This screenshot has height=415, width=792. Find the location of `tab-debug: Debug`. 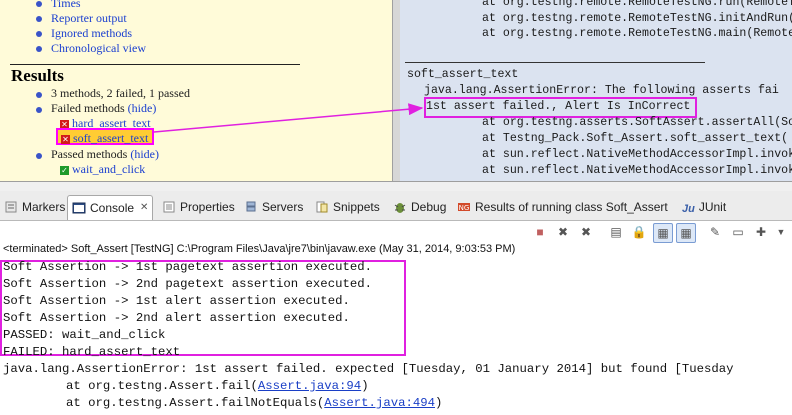

tab-debug: Debug is located at coordinates (419, 207).